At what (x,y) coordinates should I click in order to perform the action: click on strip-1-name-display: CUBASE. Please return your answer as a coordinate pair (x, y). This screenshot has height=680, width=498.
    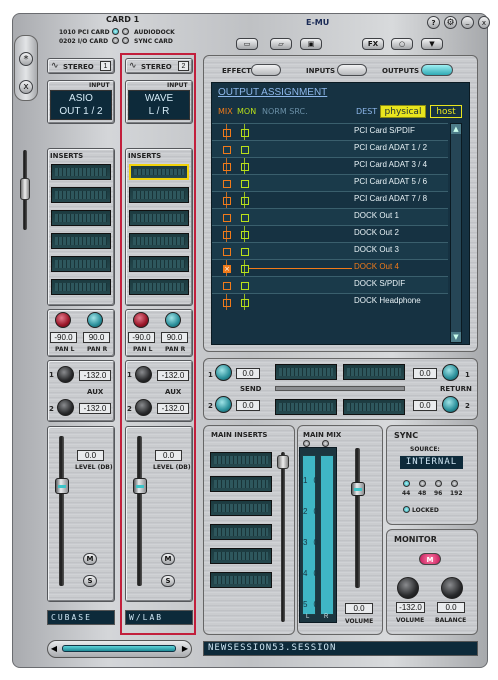
    Looking at the image, I should click on (81, 617).